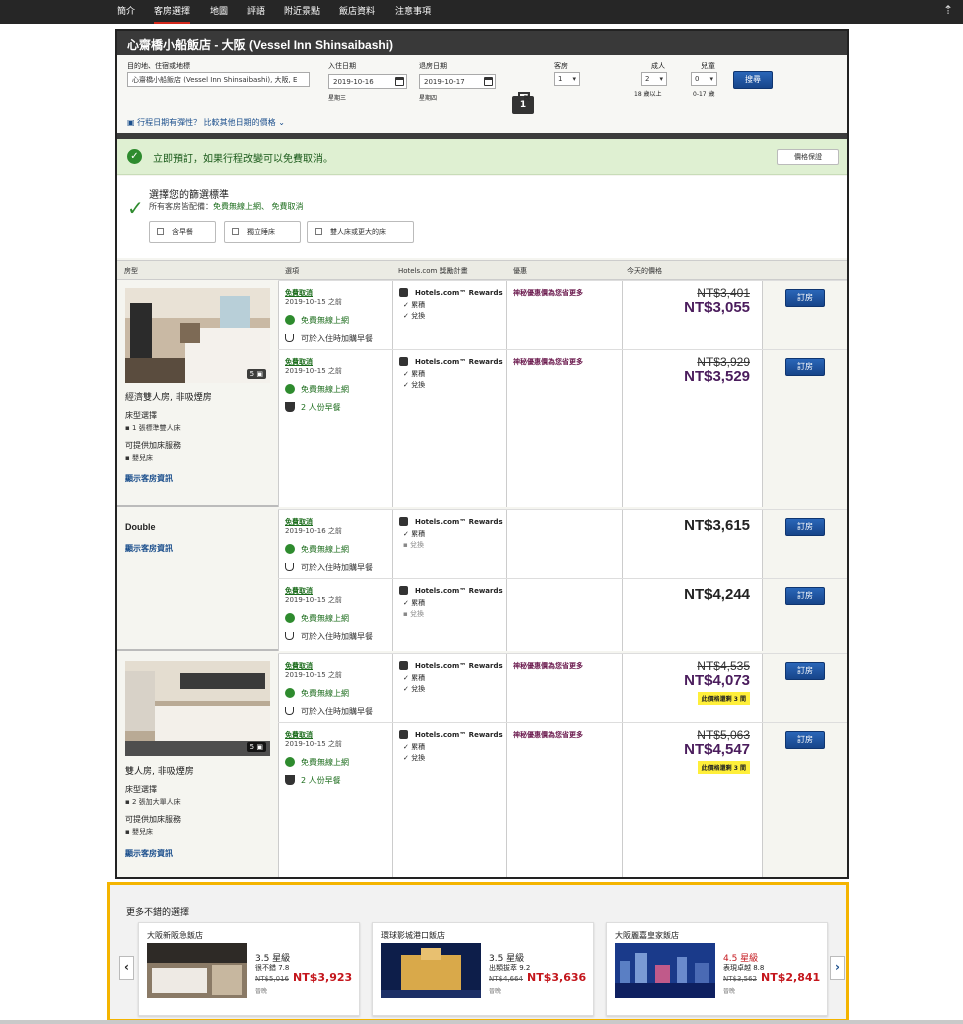 This screenshot has height=1024, width=963. I want to click on filter-double-bed: 雙人床或更大的床, so click(360, 232).